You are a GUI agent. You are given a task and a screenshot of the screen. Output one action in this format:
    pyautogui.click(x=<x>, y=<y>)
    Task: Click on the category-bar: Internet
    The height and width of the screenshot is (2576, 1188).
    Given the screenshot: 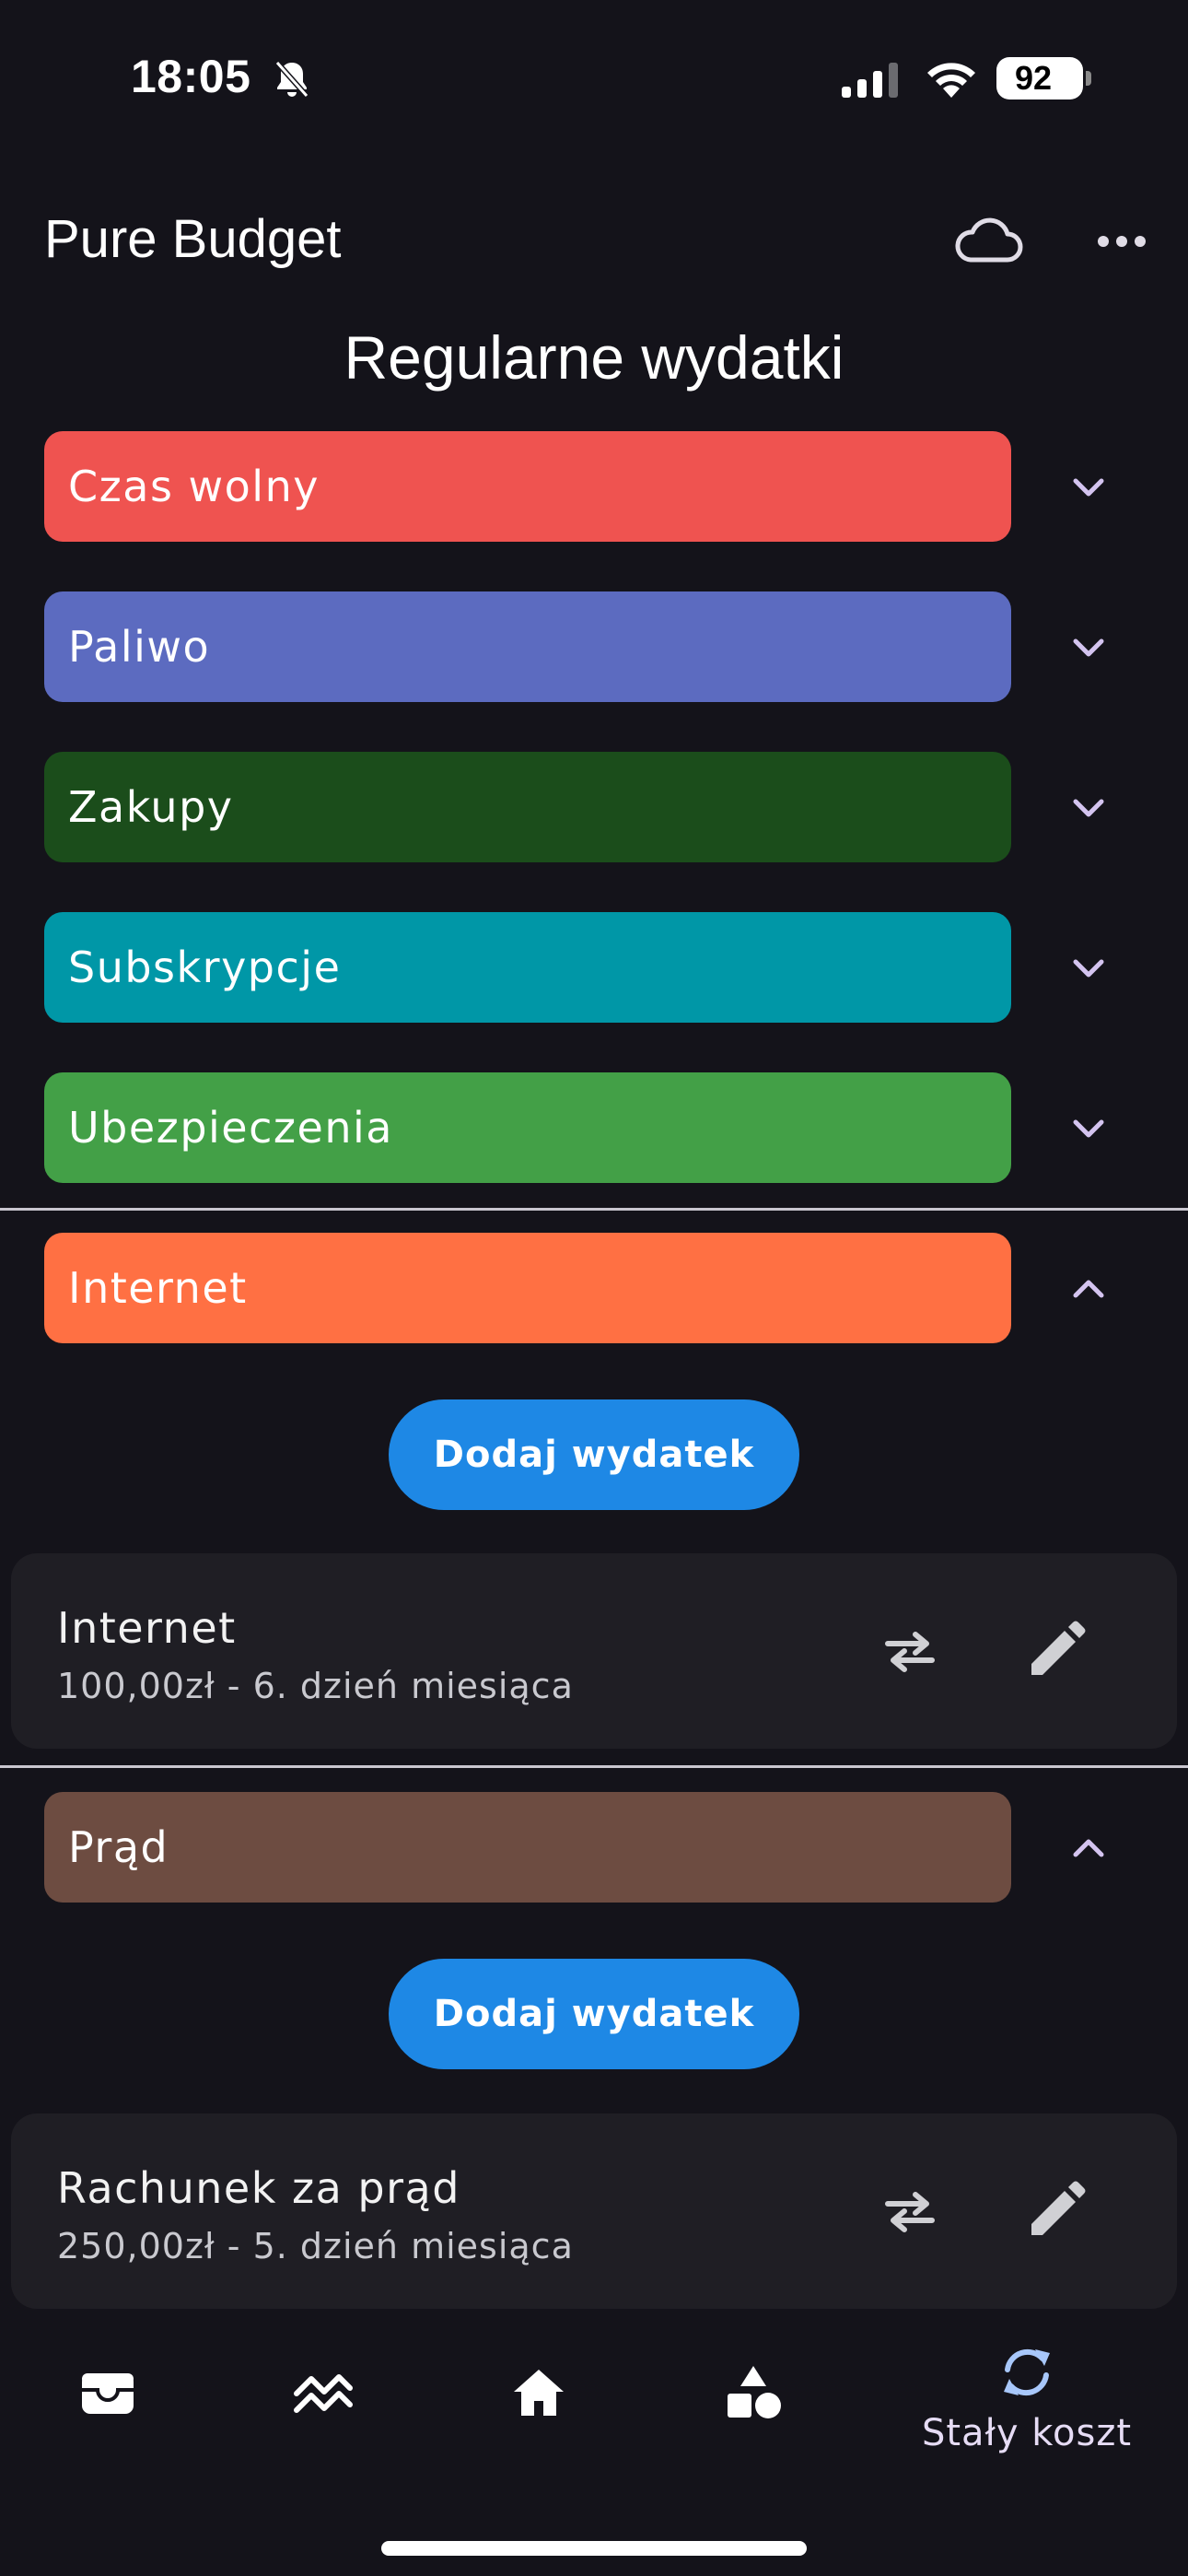 What is the action you would take?
    pyautogui.click(x=527, y=1288)
    